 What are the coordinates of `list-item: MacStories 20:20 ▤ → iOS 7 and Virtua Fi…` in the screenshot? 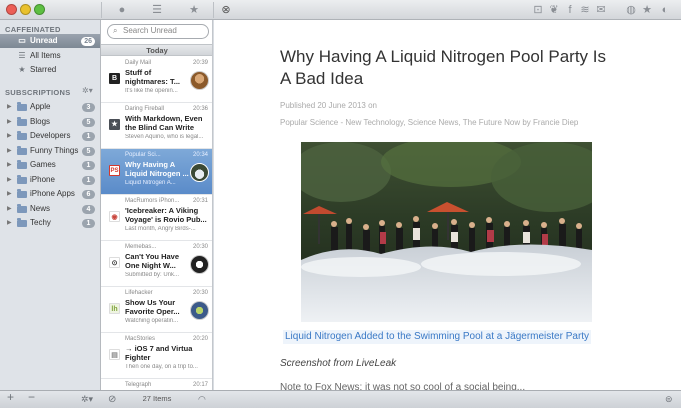 It's located at (156, 356).